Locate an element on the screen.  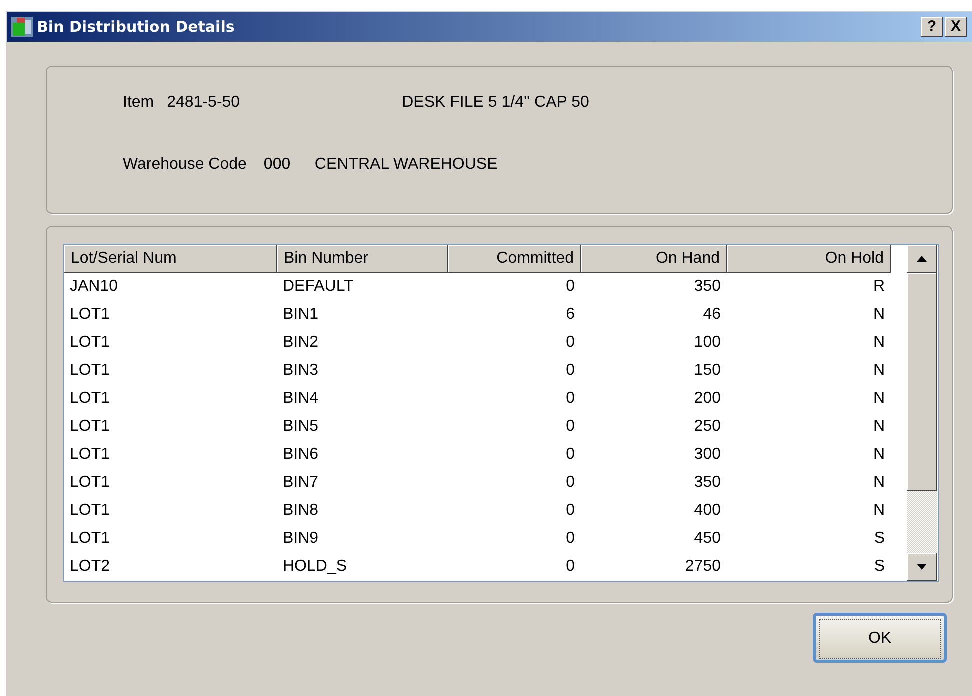
app-icon is located at coordinates (22, 27).